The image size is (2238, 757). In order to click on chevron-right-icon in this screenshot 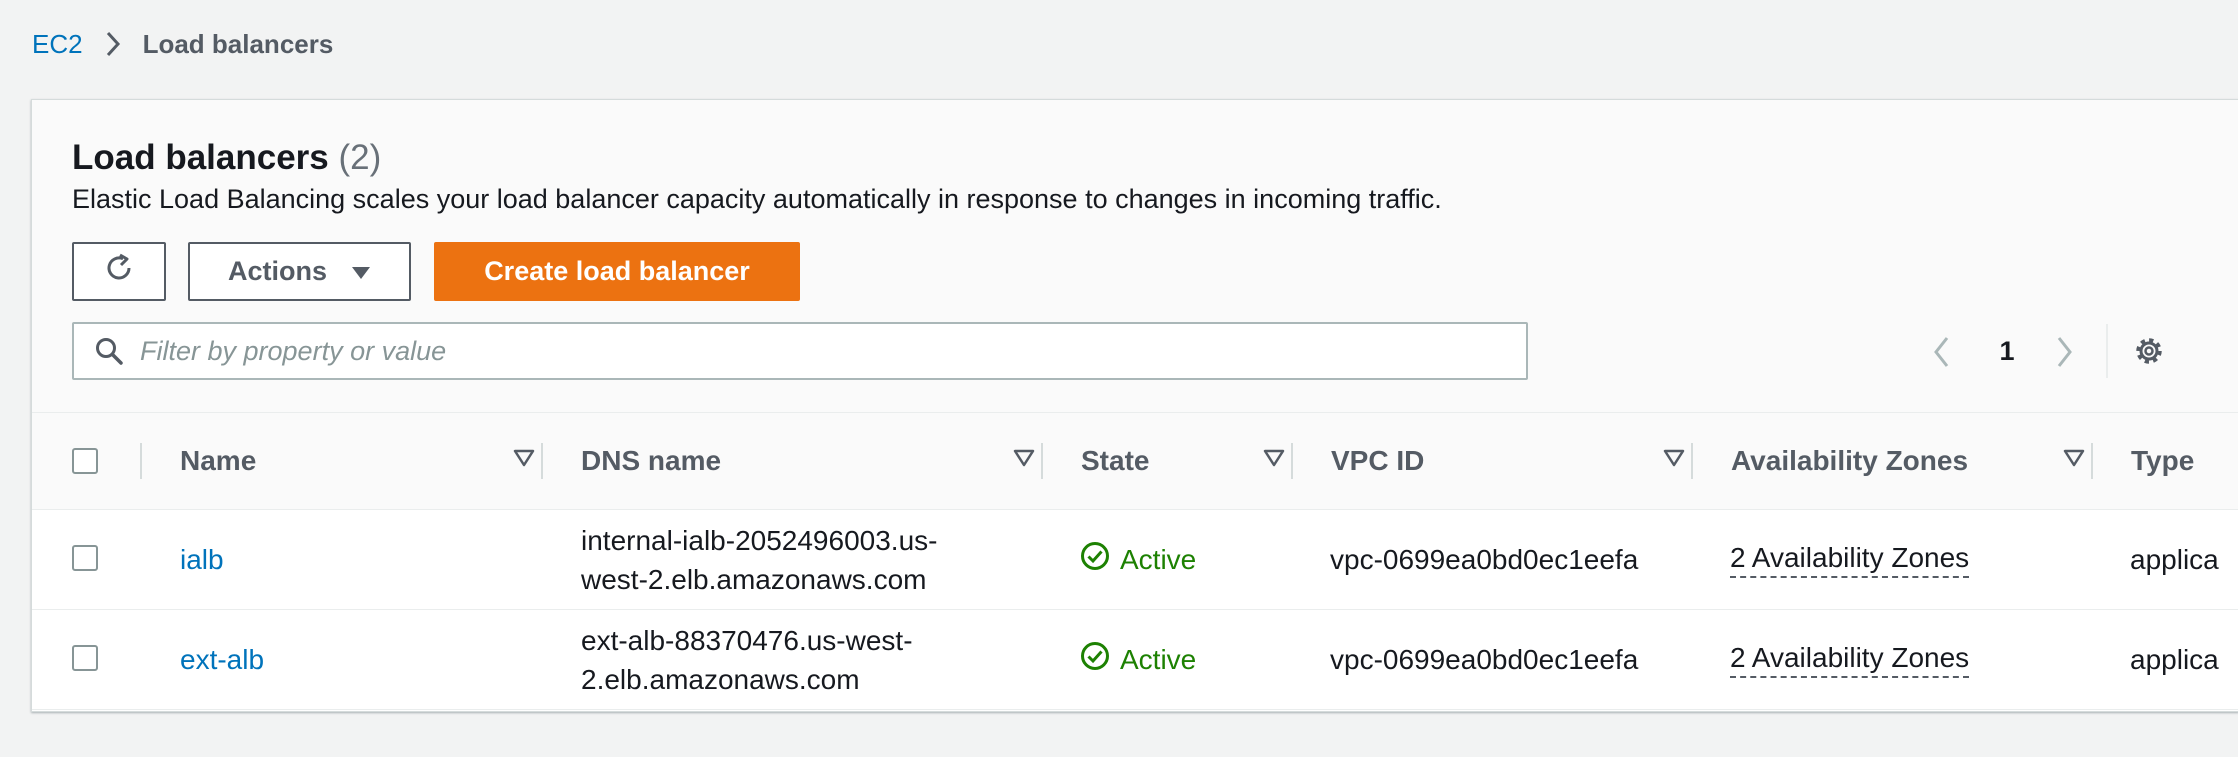, I will do `click(113, 44)`.